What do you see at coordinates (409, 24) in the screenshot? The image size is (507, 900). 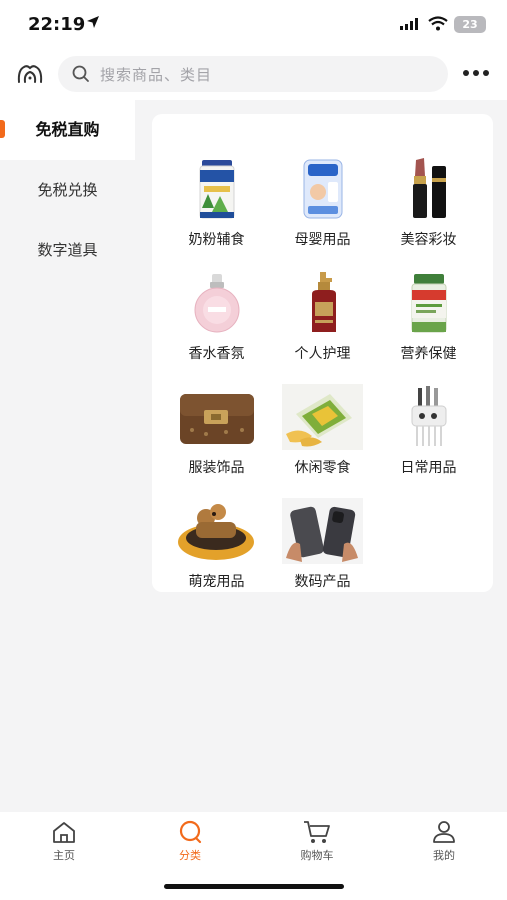 I see `signal-icon` at bounding box center [409, 24].